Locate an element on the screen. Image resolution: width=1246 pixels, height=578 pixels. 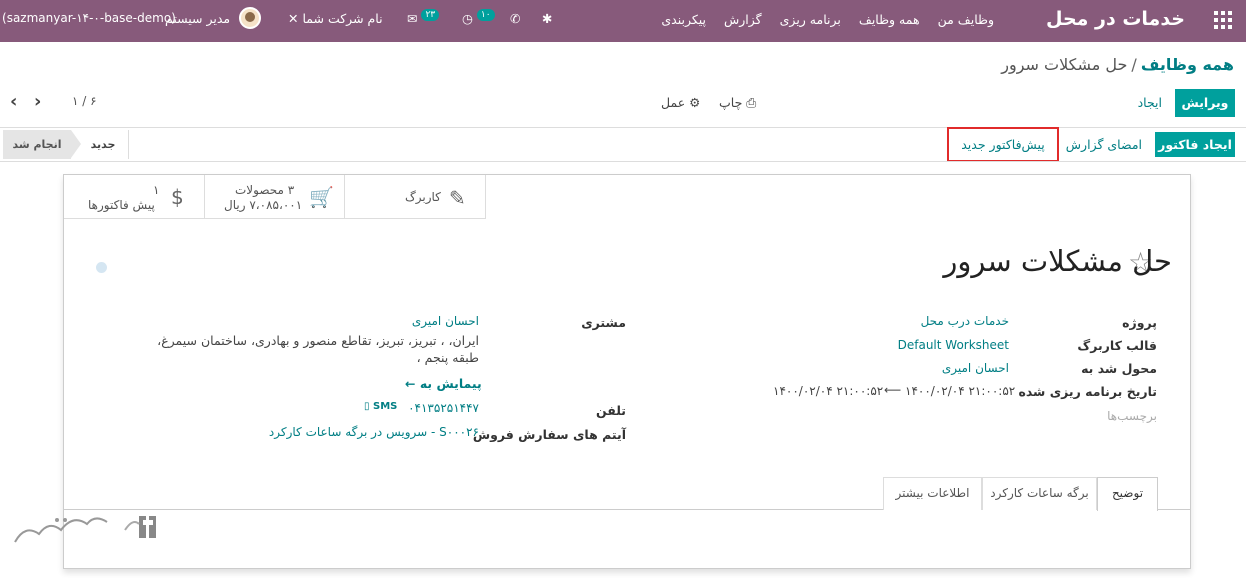
quotations-label: پیش فاکتورها is located at coordinates (121, 205).